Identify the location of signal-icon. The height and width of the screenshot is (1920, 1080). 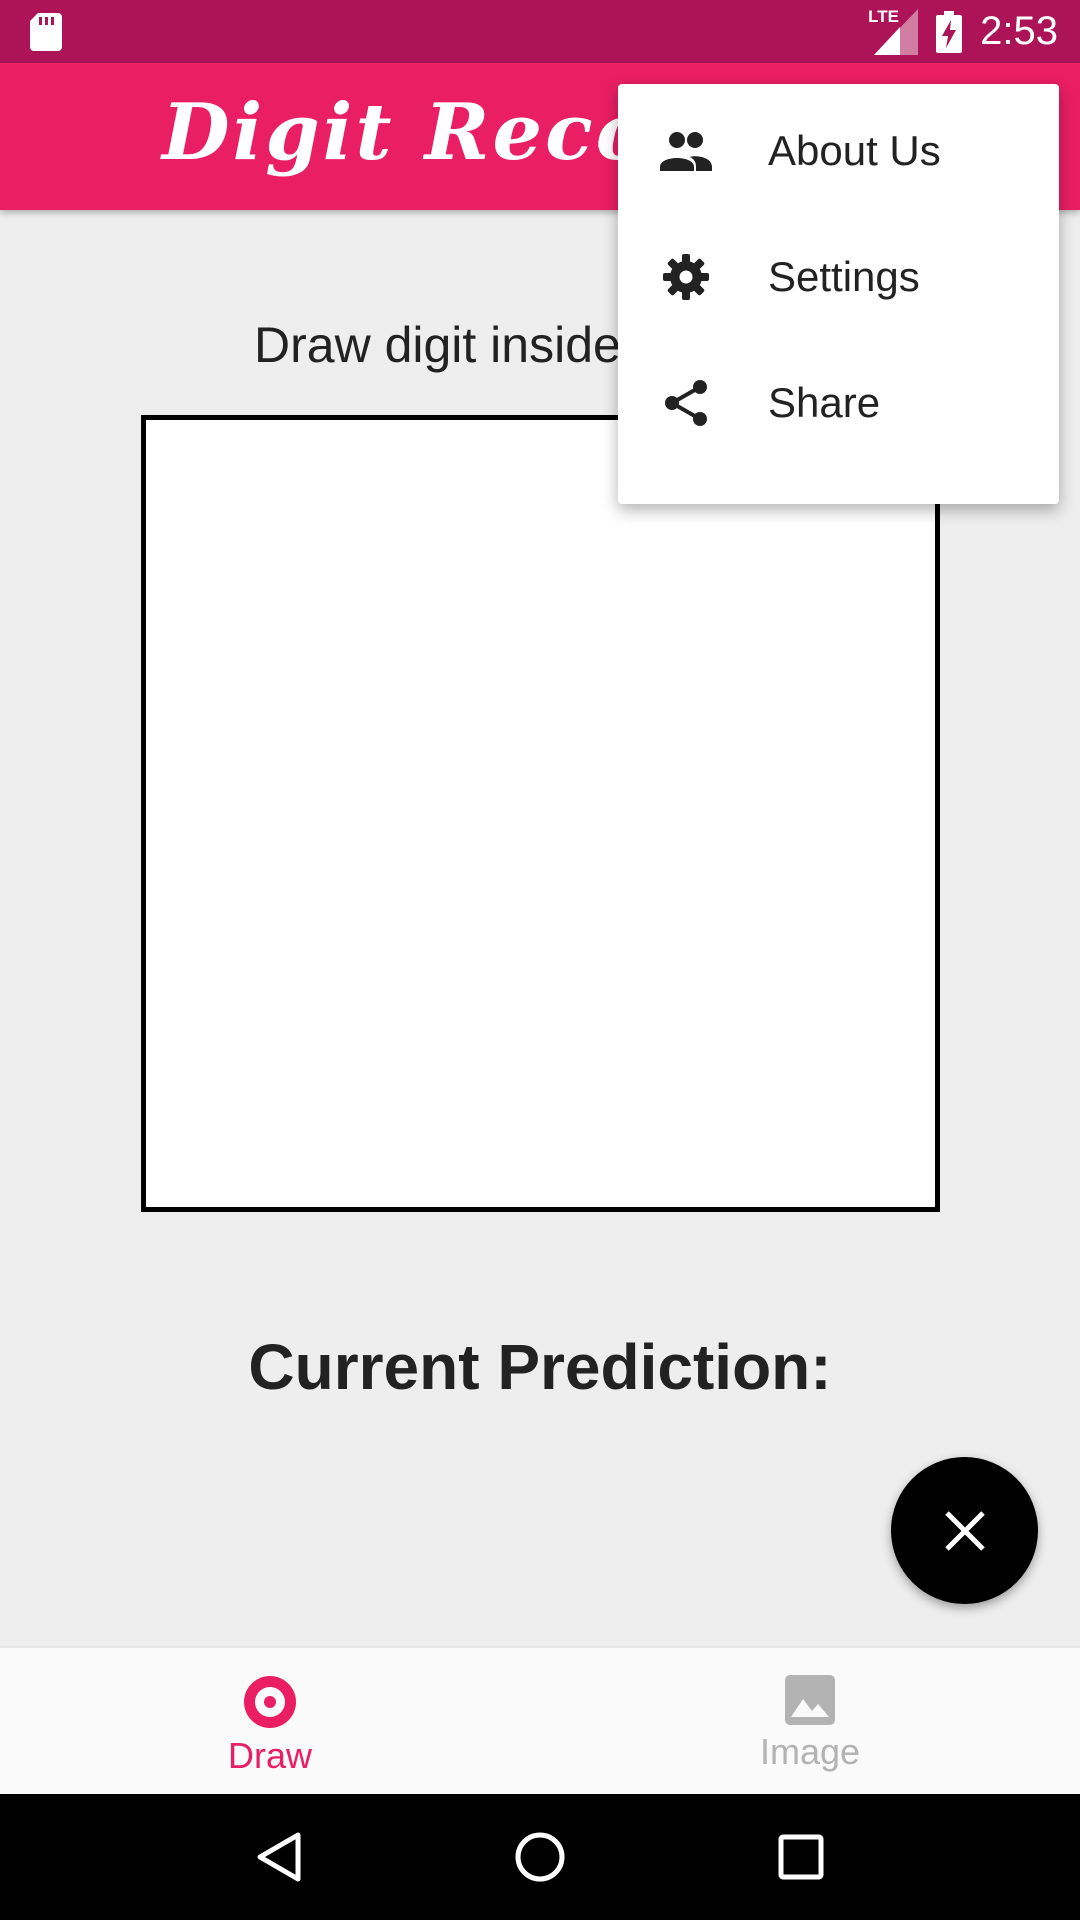
(896, 31).